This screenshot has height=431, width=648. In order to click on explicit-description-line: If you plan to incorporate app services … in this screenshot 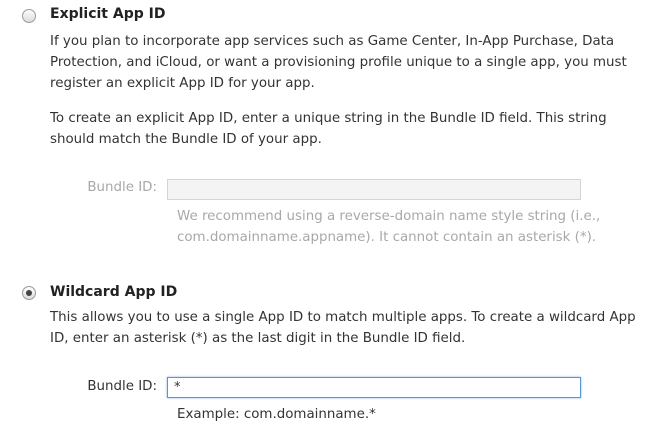, I will do `click(332, 41)`.